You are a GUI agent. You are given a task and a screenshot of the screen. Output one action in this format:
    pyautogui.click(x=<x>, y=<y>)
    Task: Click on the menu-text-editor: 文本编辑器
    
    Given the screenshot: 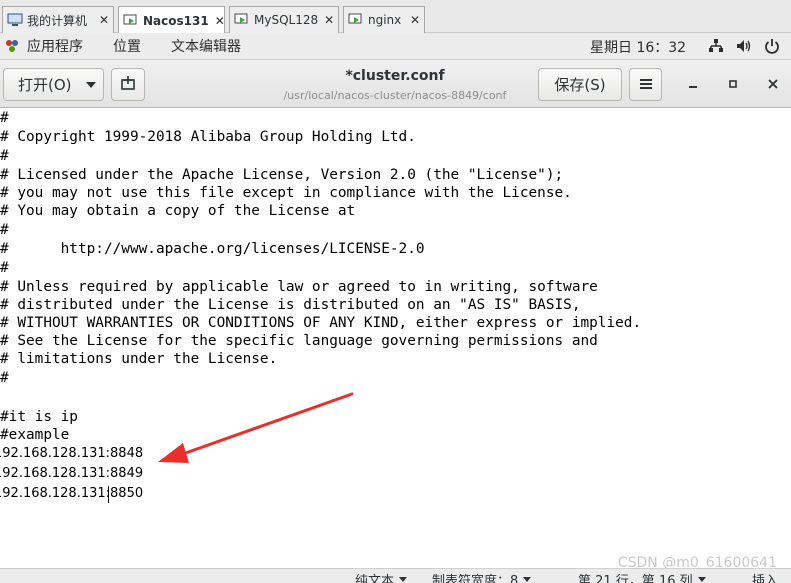 What is the action you would take?
    pyautogui.click(x=206, y=46)
    